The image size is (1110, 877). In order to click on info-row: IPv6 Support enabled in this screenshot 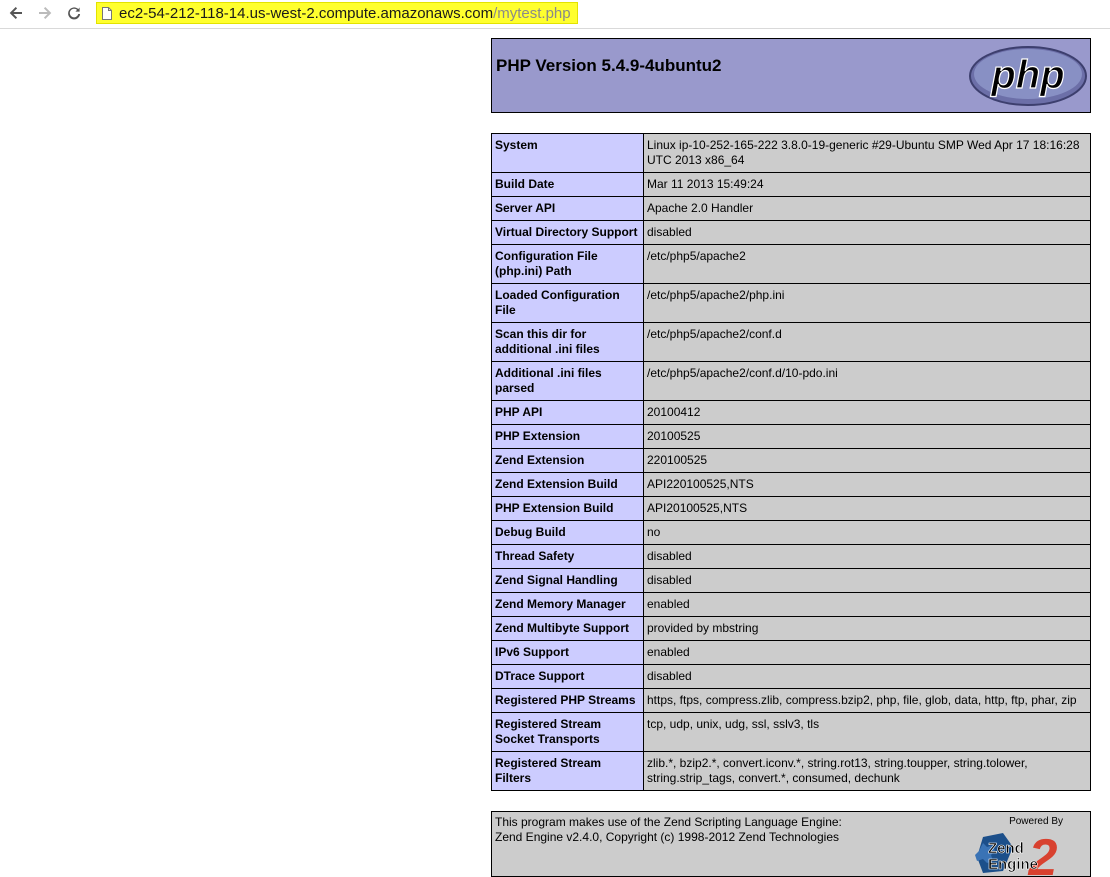, I will do `click(791, 652)`.